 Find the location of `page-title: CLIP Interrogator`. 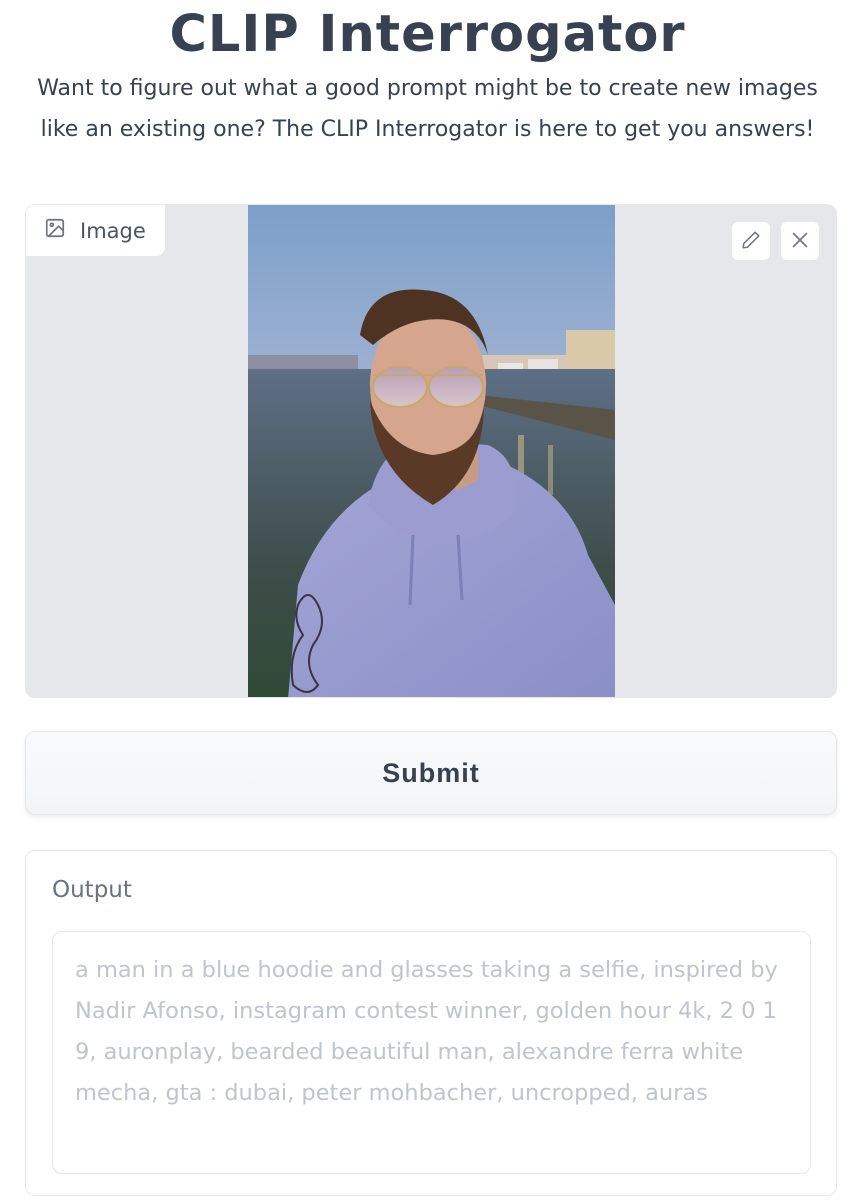

page-title: CLIP Interrogator is located at coordinates (427, 34).